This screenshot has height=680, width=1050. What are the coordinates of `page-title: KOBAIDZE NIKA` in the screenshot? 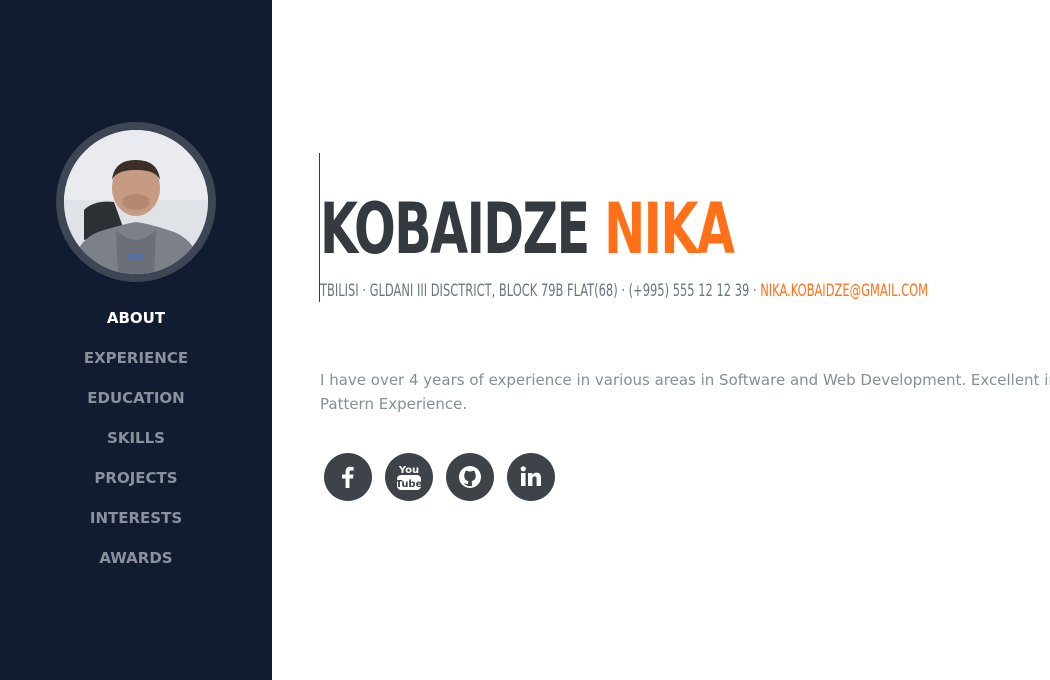 It's located at (527, 229).